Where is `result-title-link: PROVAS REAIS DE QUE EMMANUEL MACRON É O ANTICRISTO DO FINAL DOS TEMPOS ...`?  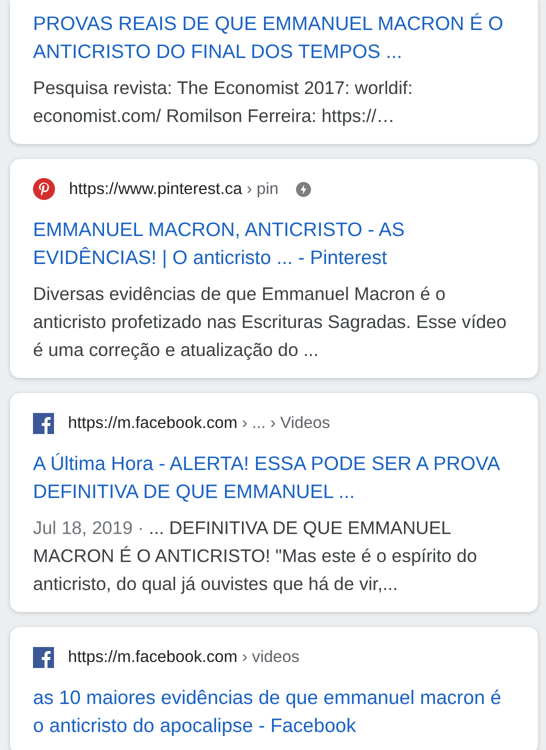
result-title-link: PROVAS REAIS DE QUE EMMANUEL MACRON É O ANTICRISTO DO FINAL DOS TEMPOS ... is located at coordinates (274, 38).